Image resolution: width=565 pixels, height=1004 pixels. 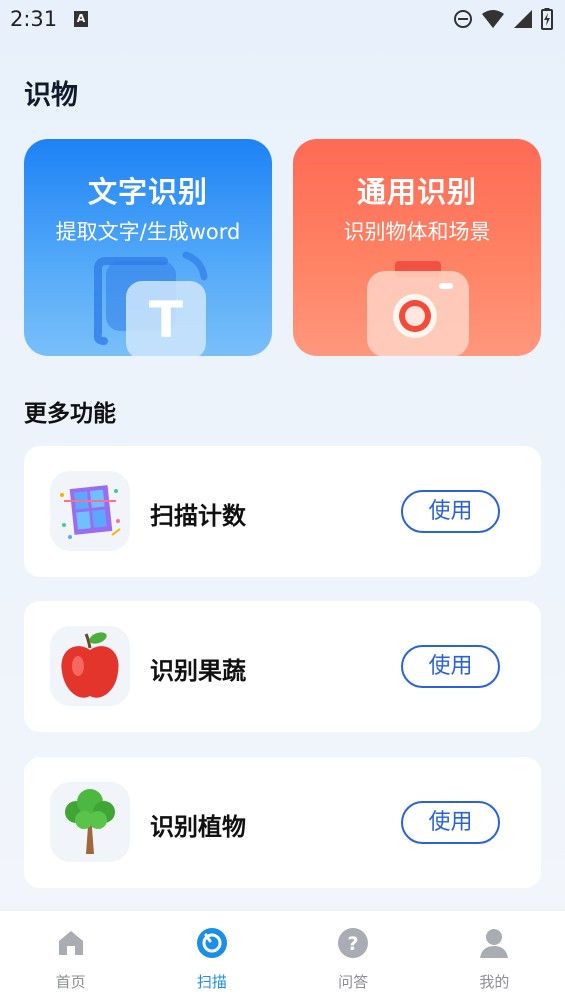 I want to click on tree-icon, so click(x=90, y=822).